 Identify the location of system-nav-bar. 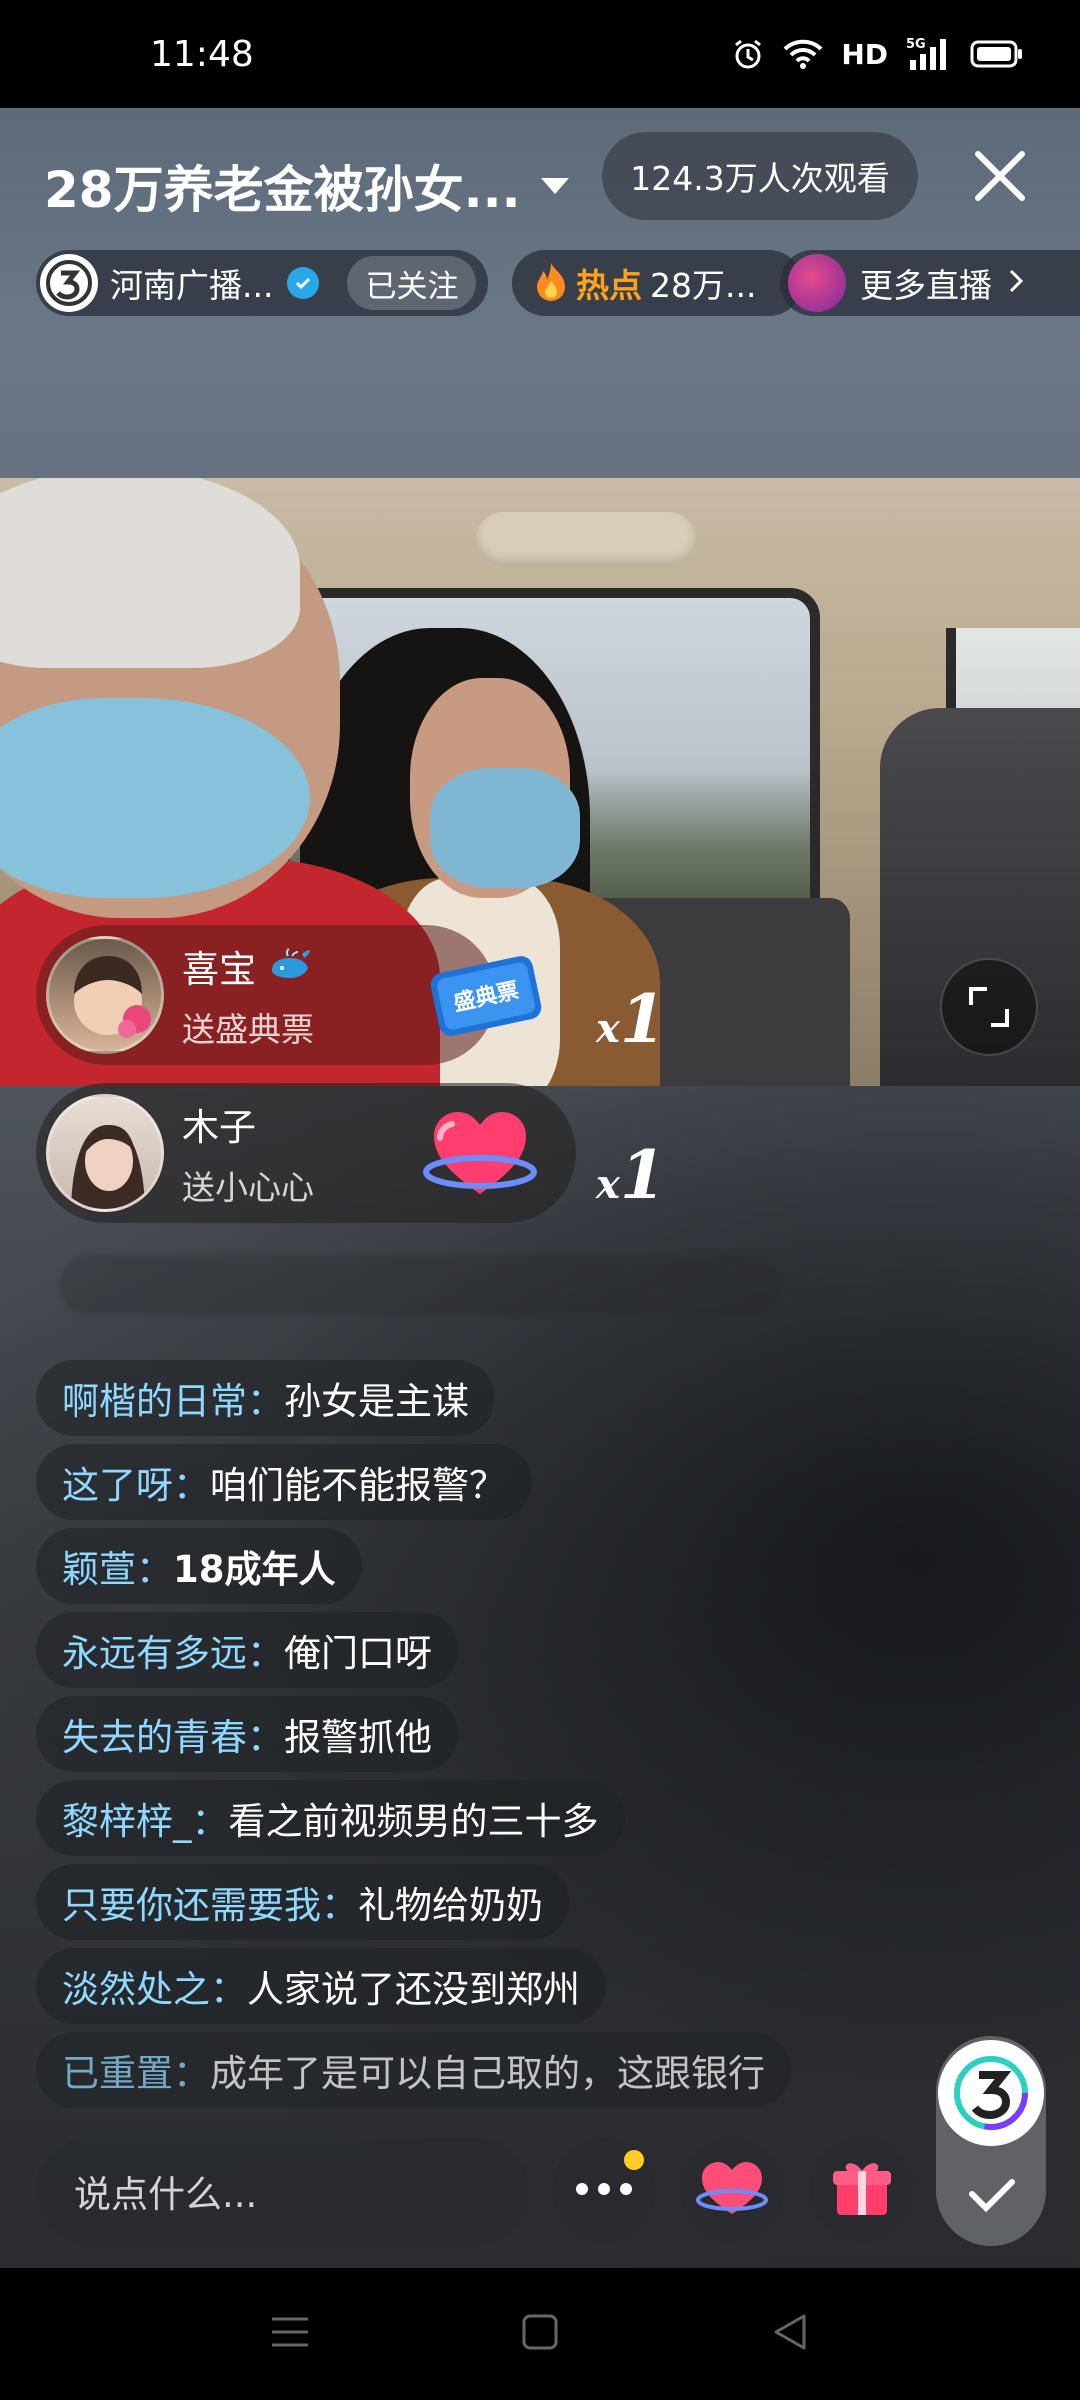
(540, 2334).